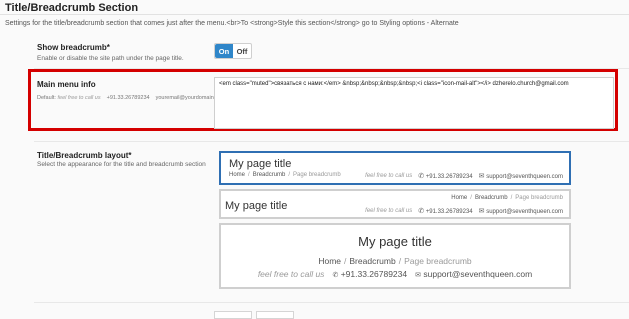 The height and width of the screenshot is (319, 629). Describe the element at coordinates (224, 51) in the screenshot. I see `toggle-on-button: On` at that location.